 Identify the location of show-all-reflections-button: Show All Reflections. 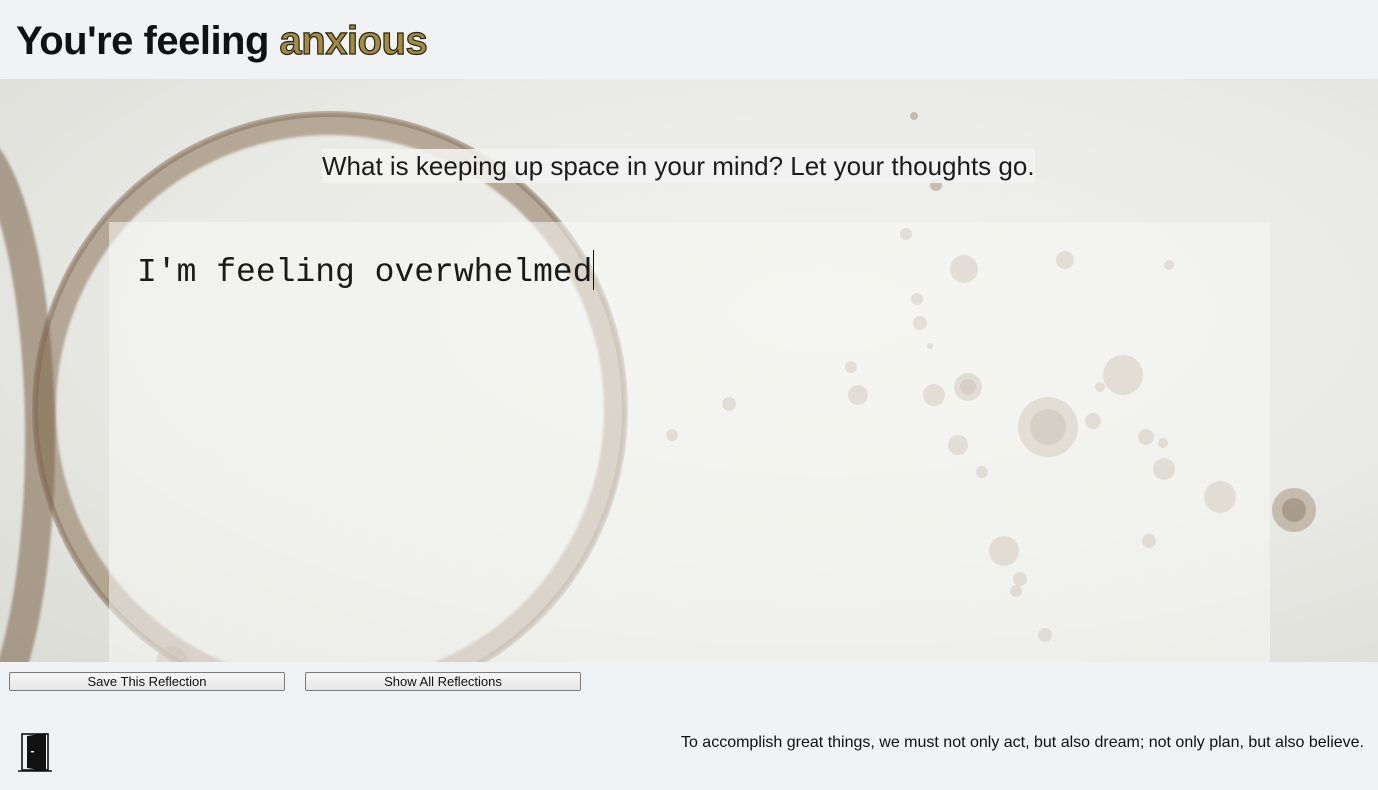
(443, 681).